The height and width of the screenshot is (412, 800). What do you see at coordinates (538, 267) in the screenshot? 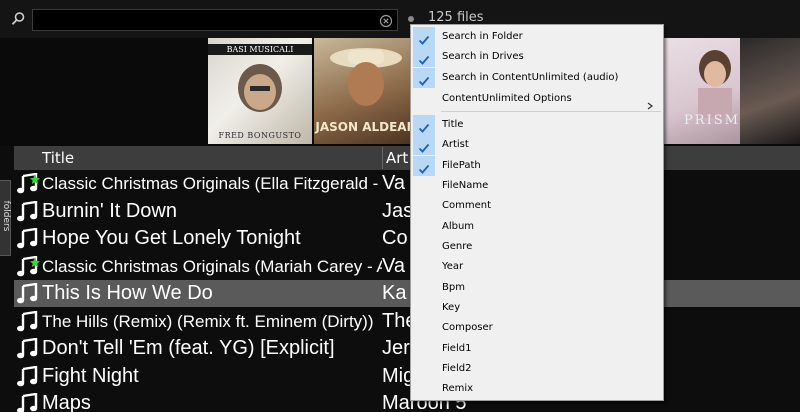
I see `menu-item-year: Year` at bounding box center [538, 267].